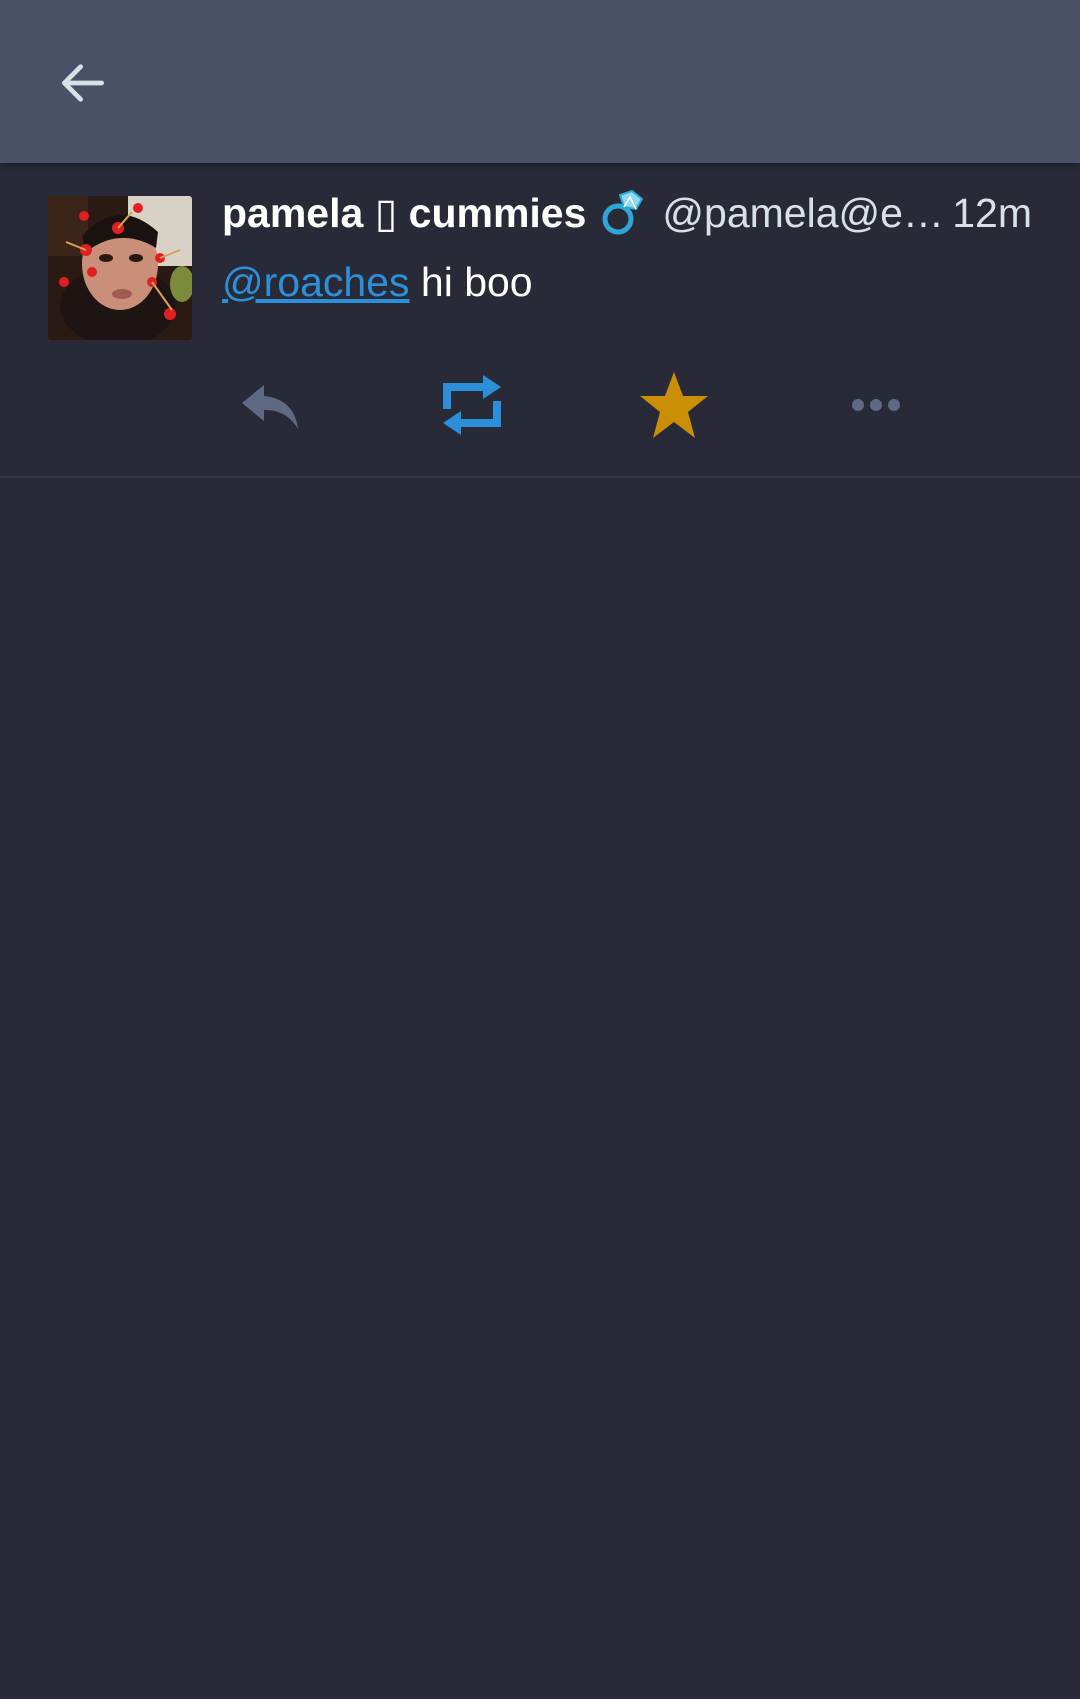  Describe the element at coordinates (623, 212) in the screenshot. I see `ring-emoji-icon` at that location.